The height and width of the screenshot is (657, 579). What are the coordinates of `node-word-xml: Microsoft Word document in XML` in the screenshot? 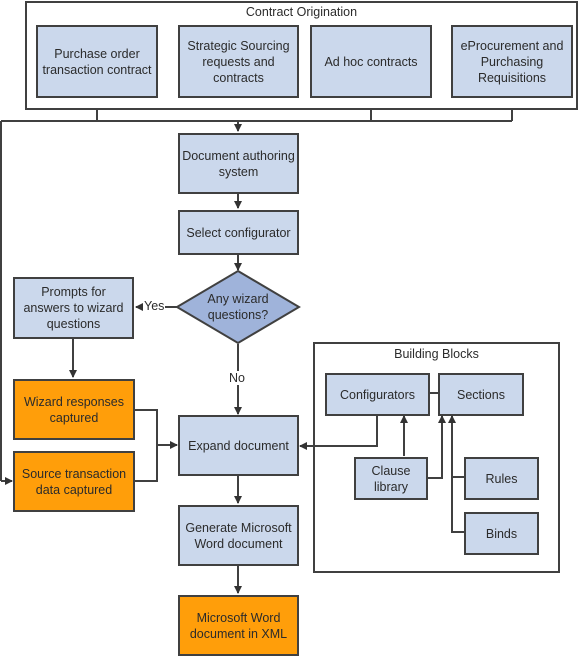 It's located at (238, 625).